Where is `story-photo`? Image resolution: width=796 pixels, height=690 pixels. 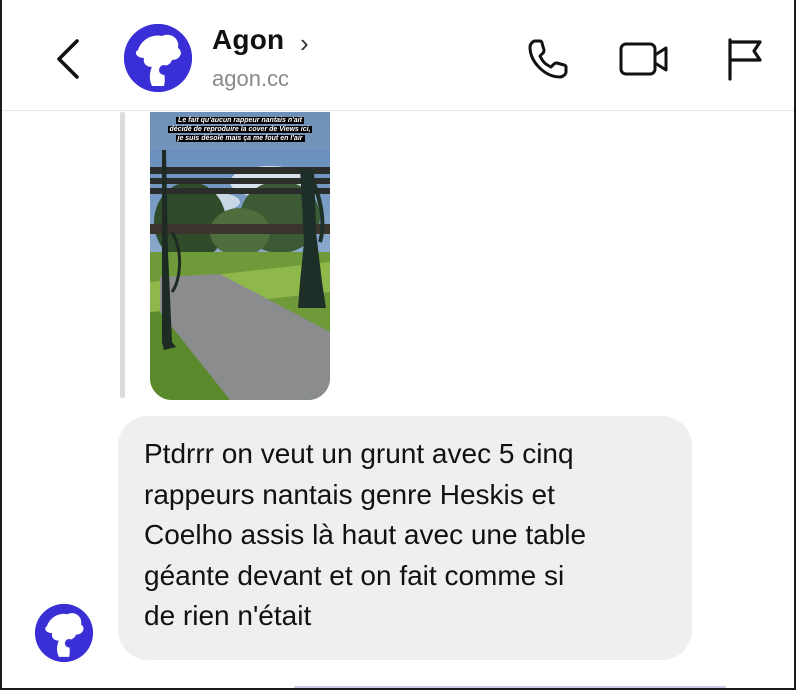 story-photo is located at coordinates (240, 256).